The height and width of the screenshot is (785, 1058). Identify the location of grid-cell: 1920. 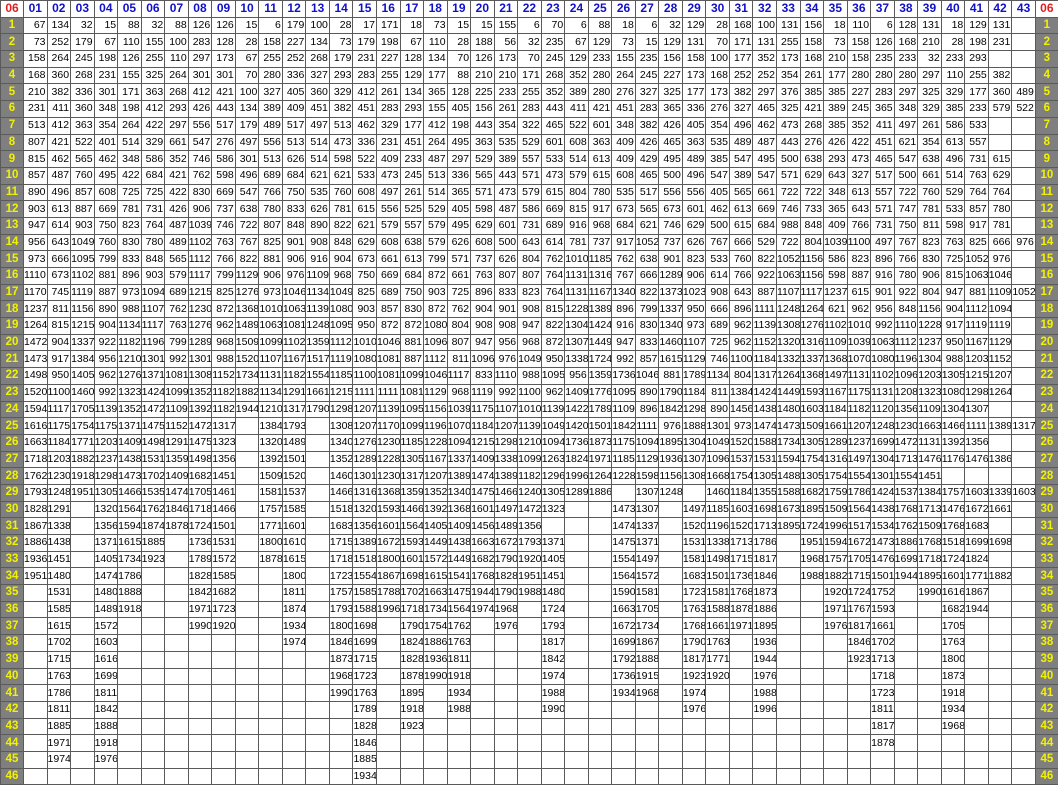
(530, 559).